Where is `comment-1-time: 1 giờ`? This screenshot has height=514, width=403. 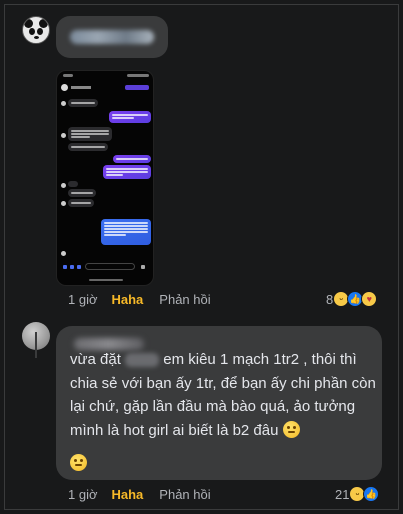
comment-1-time: 1 giờ is located at coordinates (83, 299).